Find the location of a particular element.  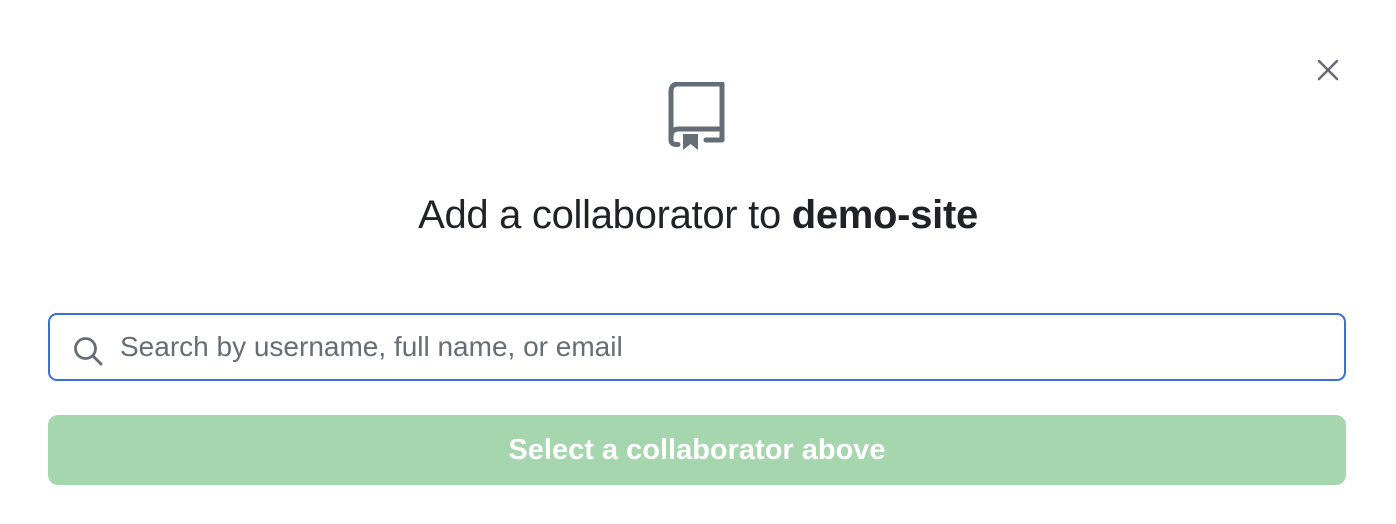

repo-icon is located at coordinates (696, 116).